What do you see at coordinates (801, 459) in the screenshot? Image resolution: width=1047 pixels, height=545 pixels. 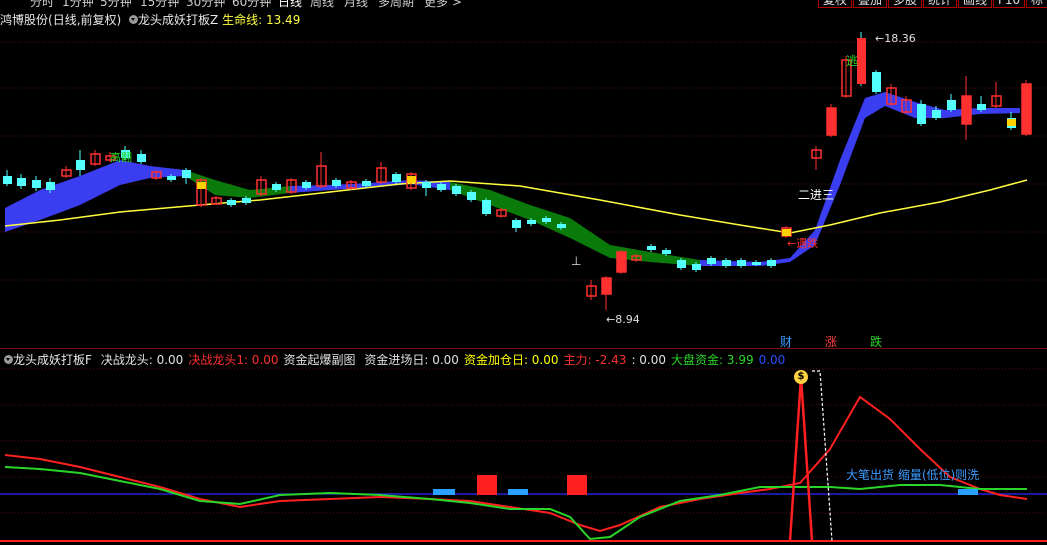 I see `dragon-spike` at bounding box center [801, 459].